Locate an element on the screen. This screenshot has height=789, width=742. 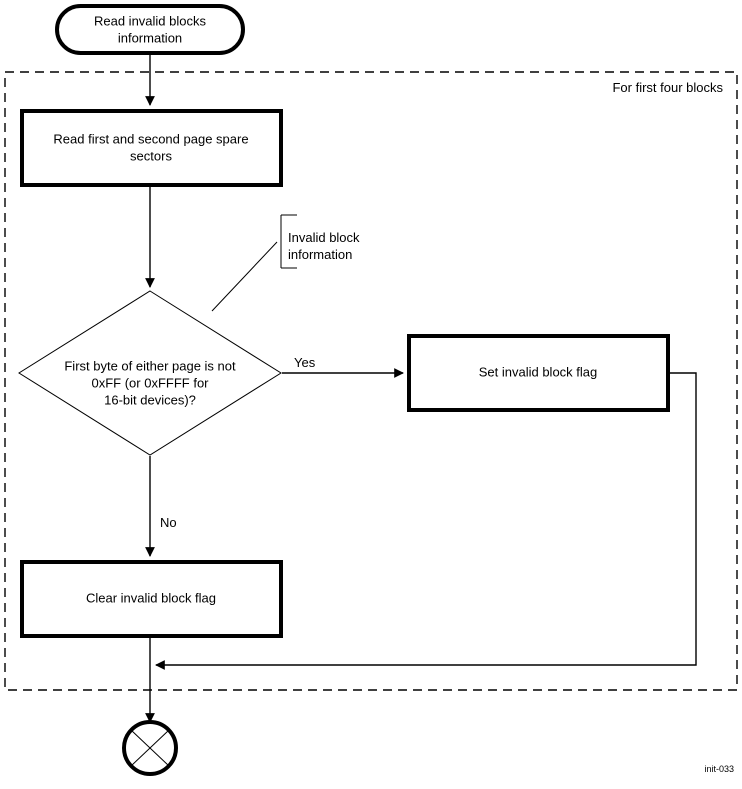
node-start-label-line1: Read invalid blocks is located at coordinates (150, 20).